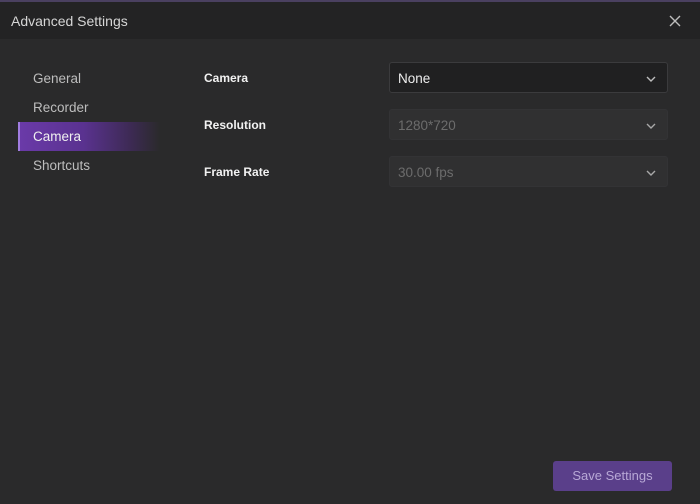  Describe the element at coordinates (528, 124) in the screenshot. I see `resolution-select: 1280*720` at that location.